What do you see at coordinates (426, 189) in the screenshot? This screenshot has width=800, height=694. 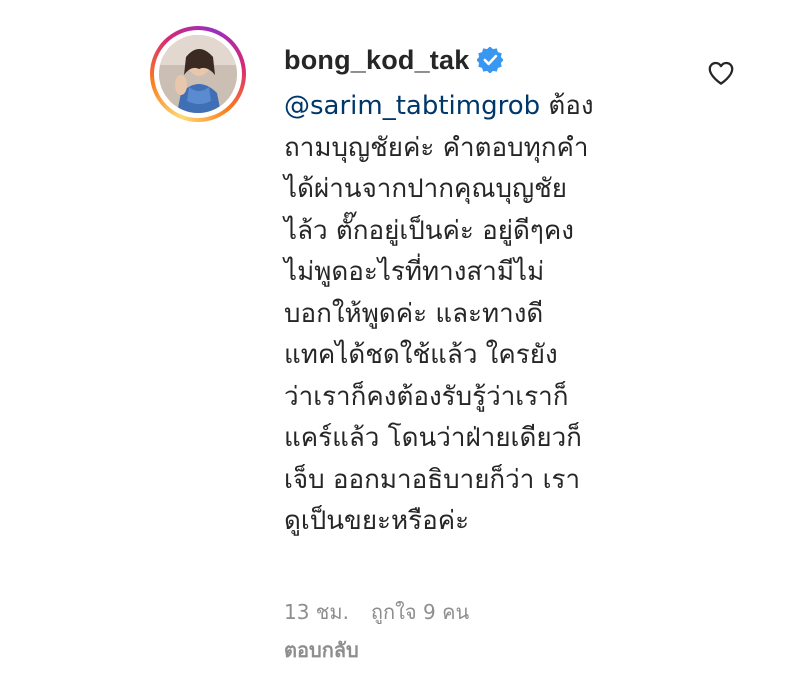 I see `comment-line: ได้ผ่านจากปากคุณบุญชัย` at bounding box center [426, 189].